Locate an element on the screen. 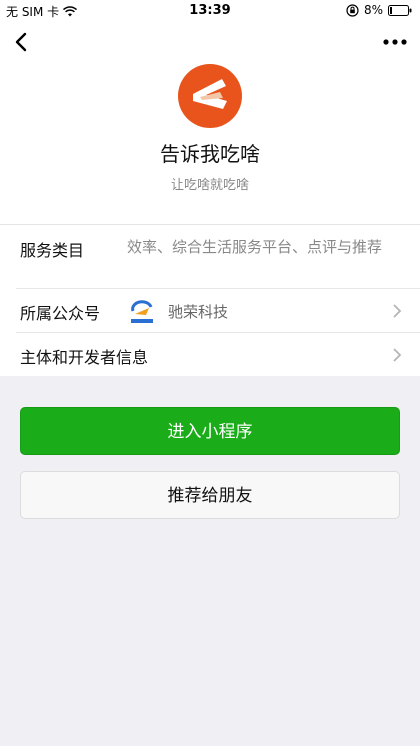  account-logo-icon is located at coordinates (142, 312).